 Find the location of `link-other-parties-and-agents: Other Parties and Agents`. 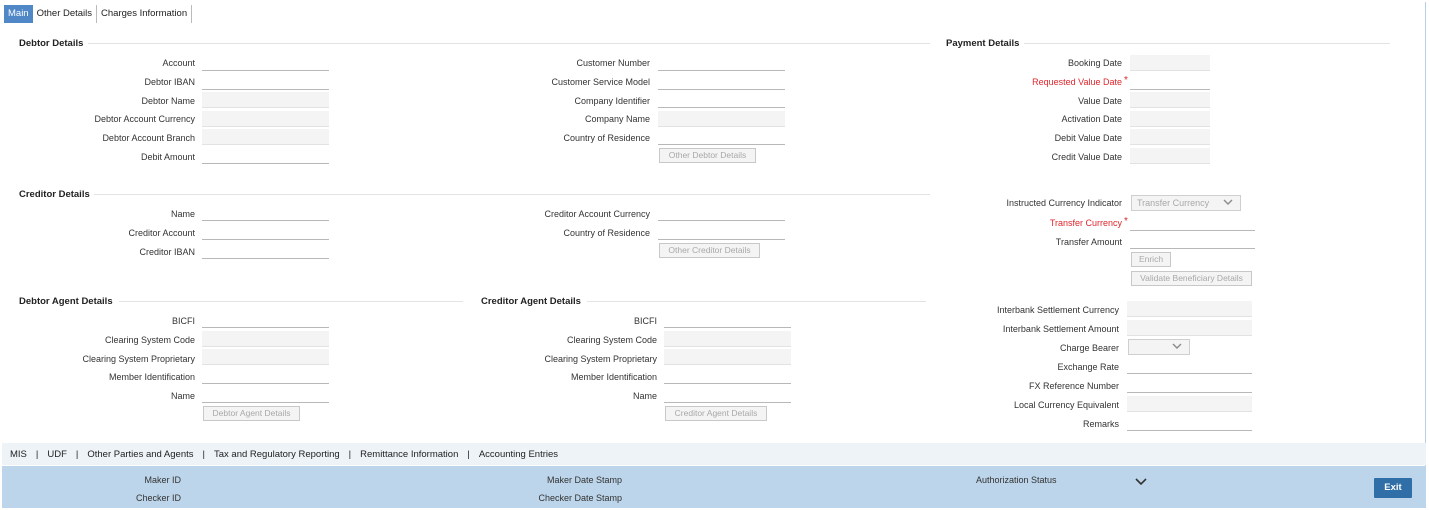

link-other-parties-and-agents: Other Parties and Agents is located at coordinates (140, 454).